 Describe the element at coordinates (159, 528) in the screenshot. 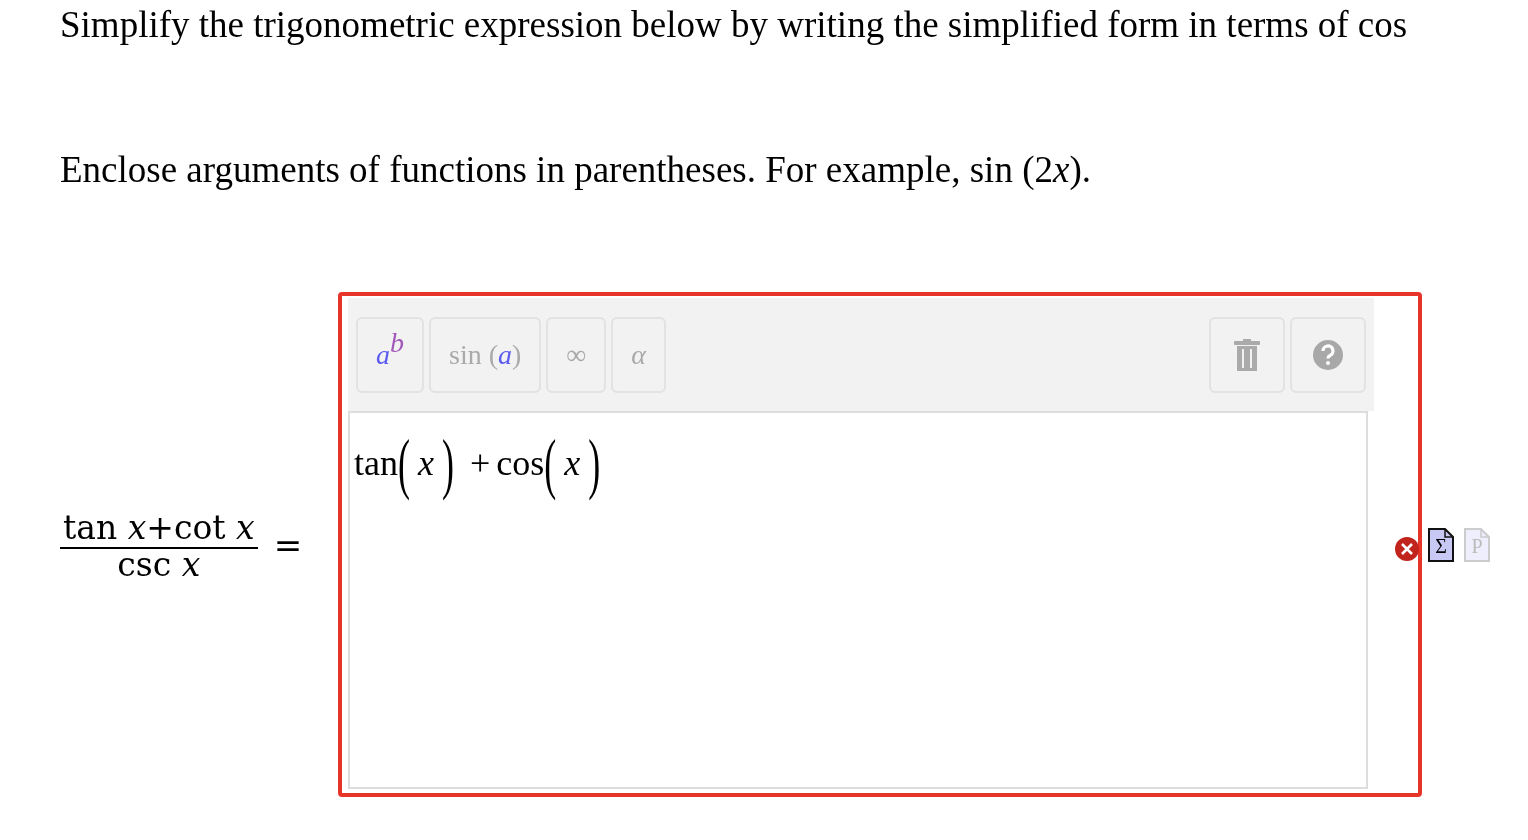

I see `fraction-numerator: tan x+cot x` at that location.